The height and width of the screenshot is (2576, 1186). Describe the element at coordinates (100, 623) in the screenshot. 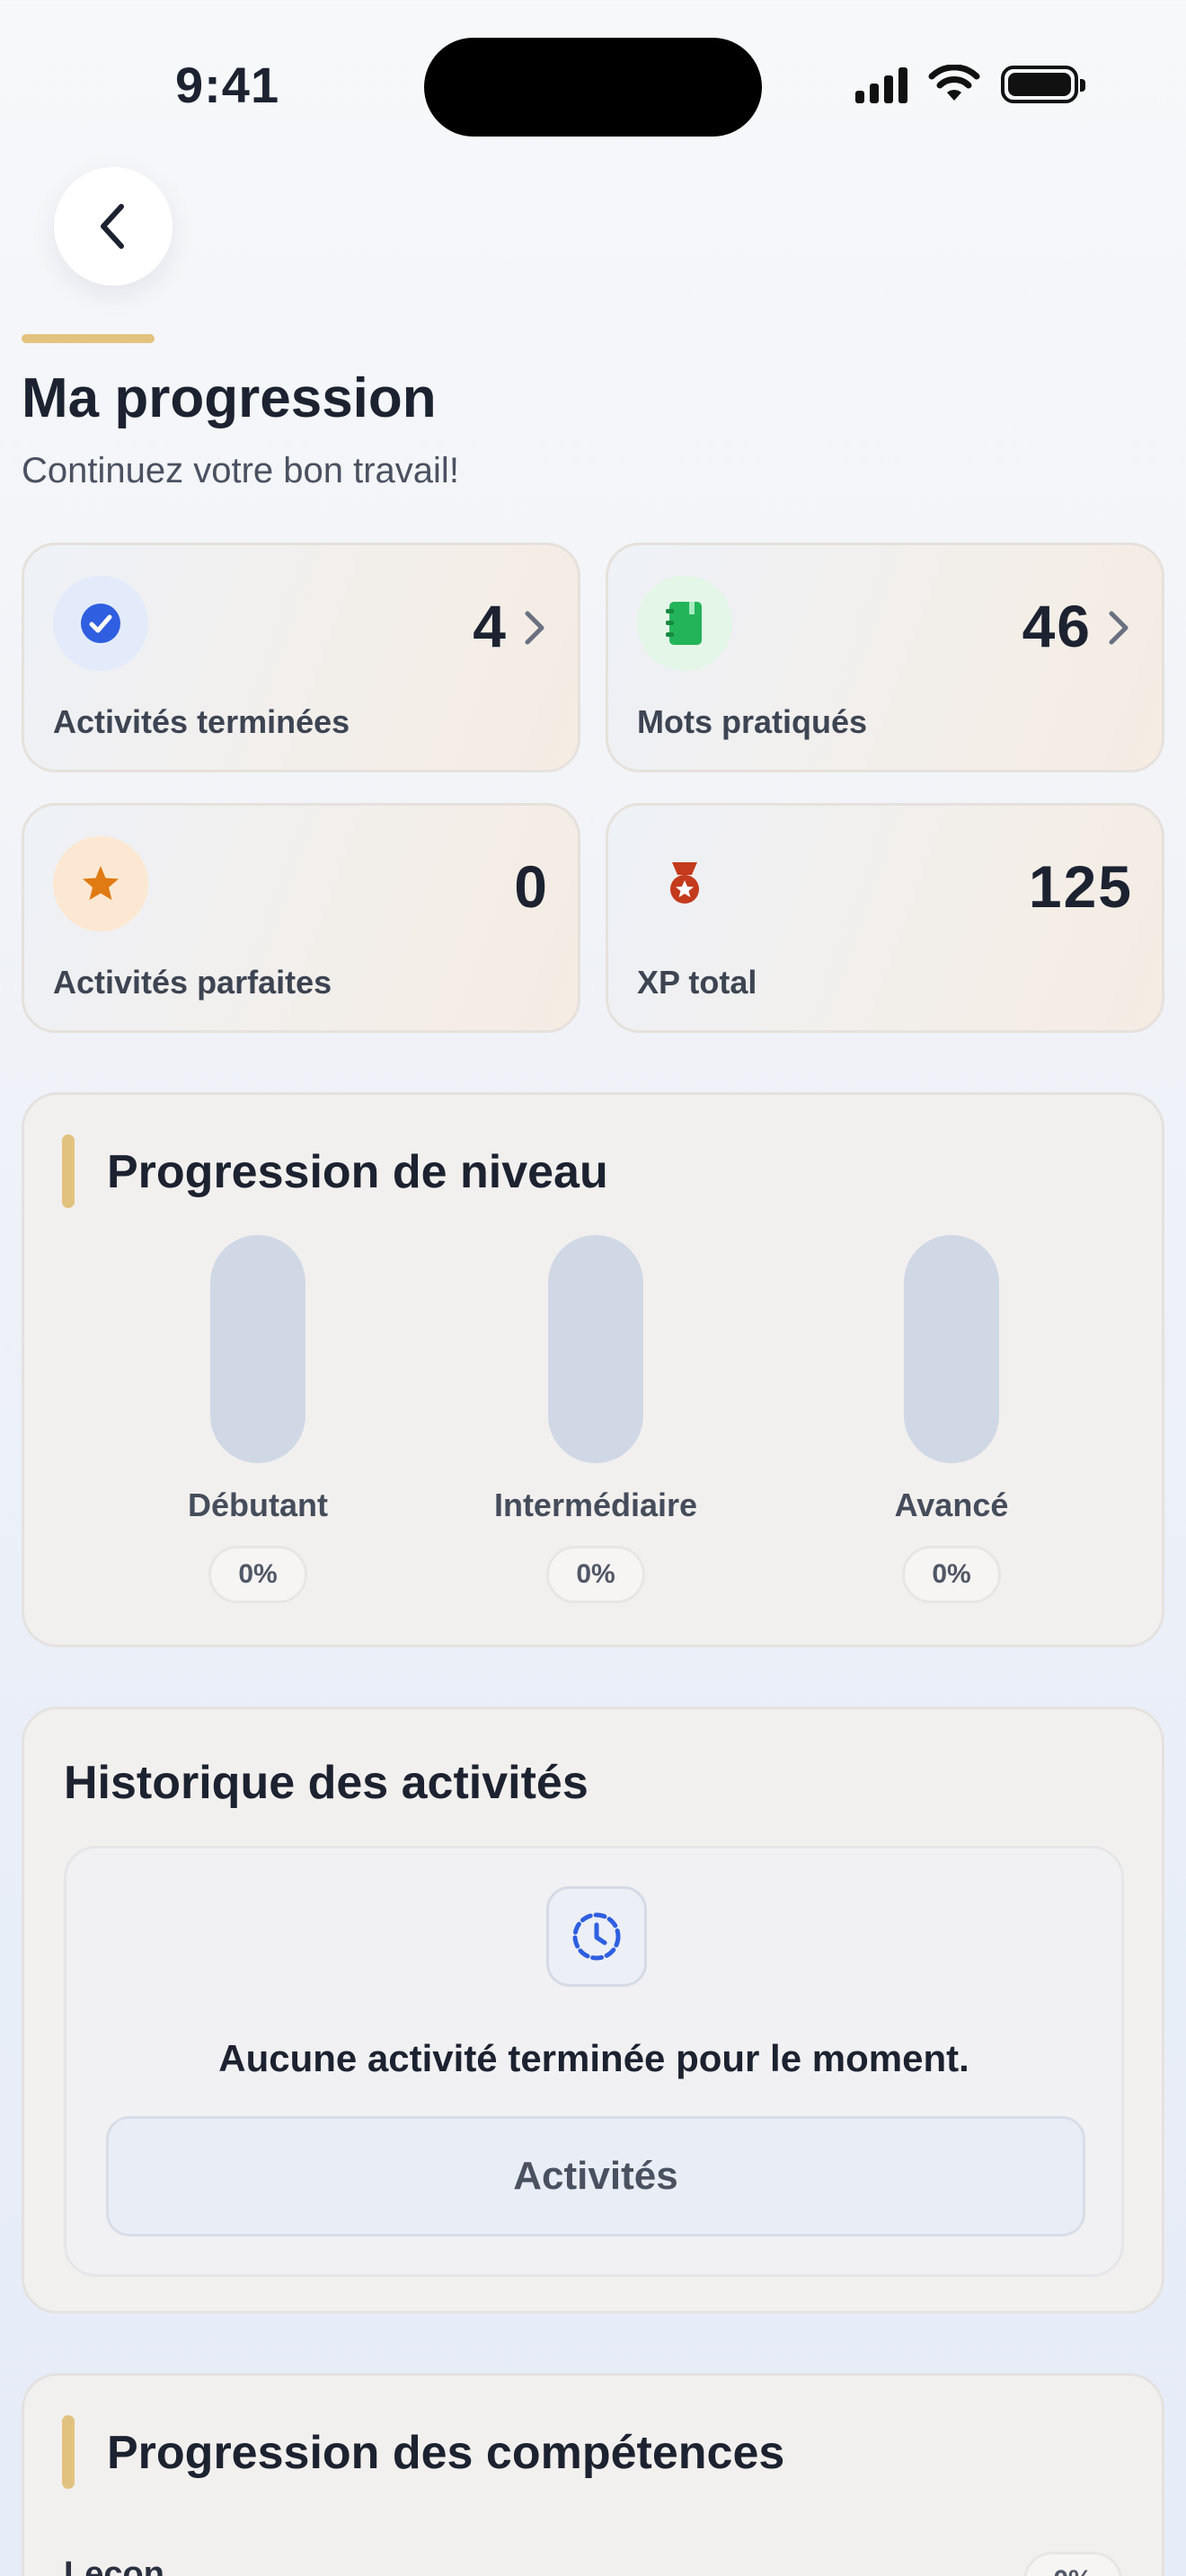

I see `check-circle-icon` at that location.